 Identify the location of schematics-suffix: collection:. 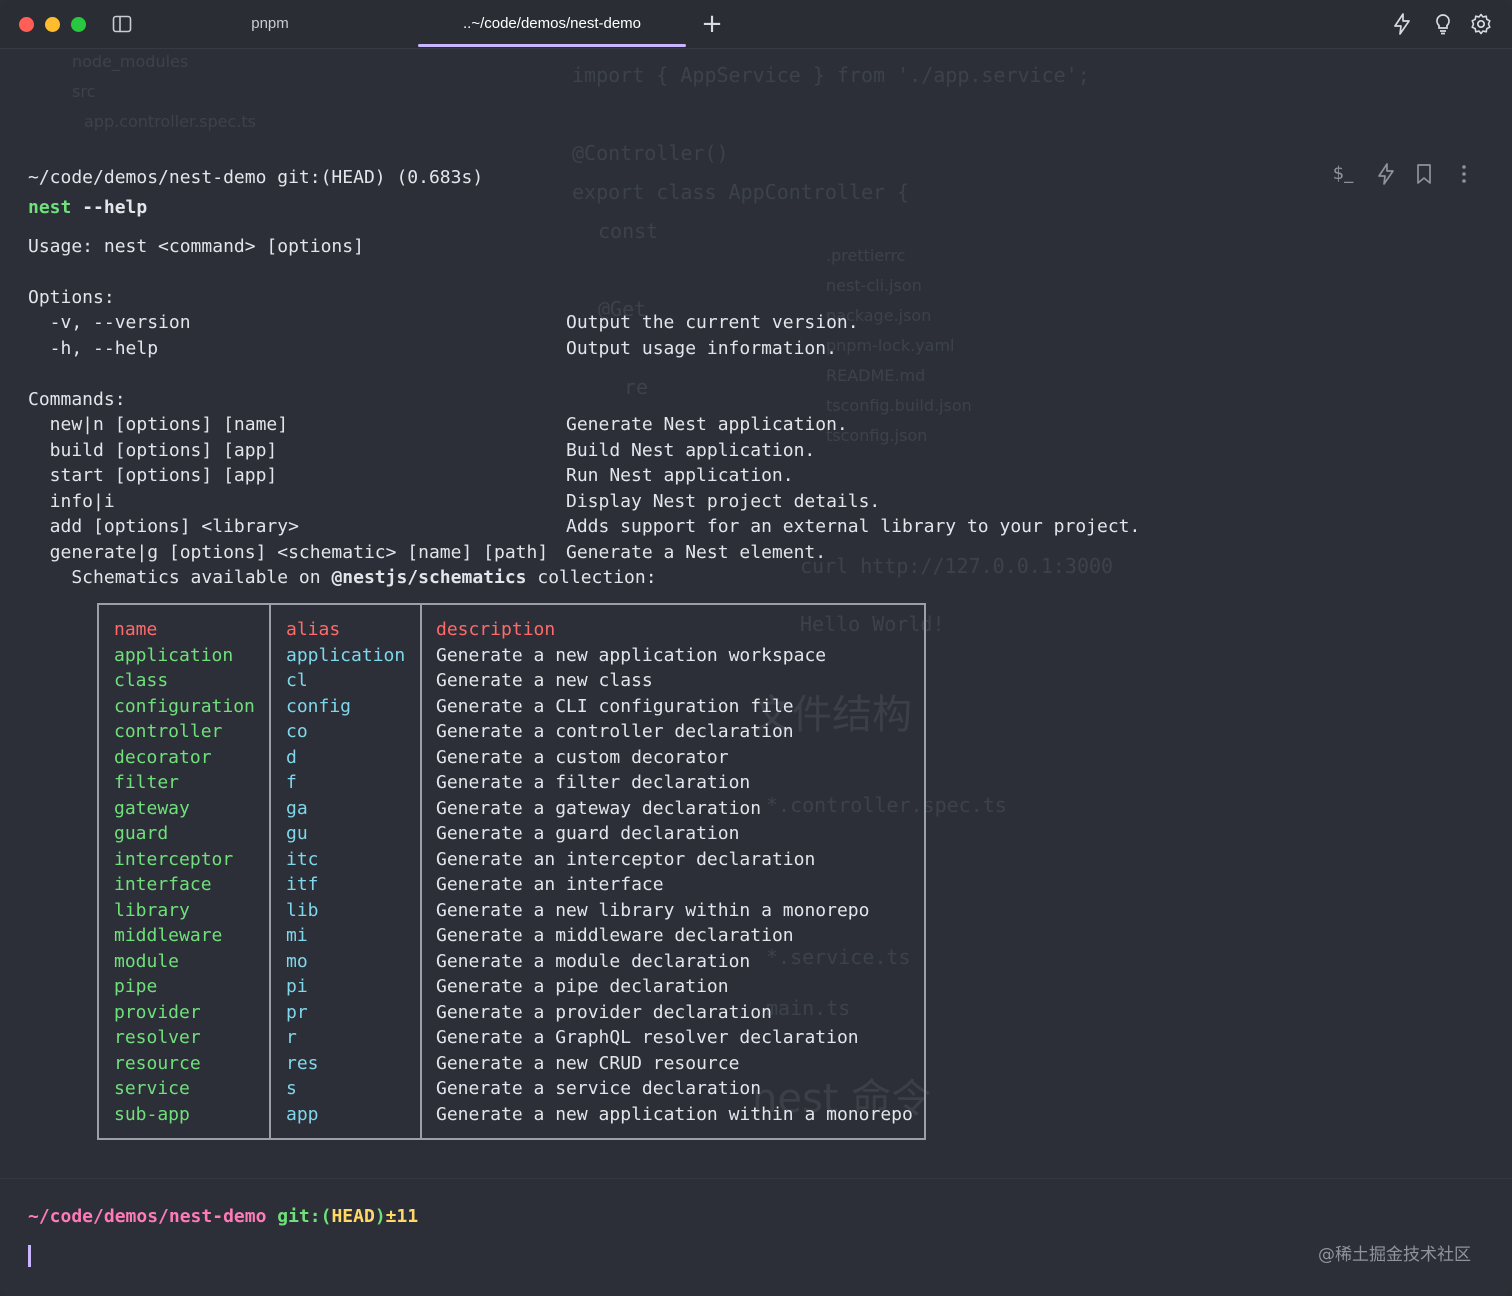
(591, 577).